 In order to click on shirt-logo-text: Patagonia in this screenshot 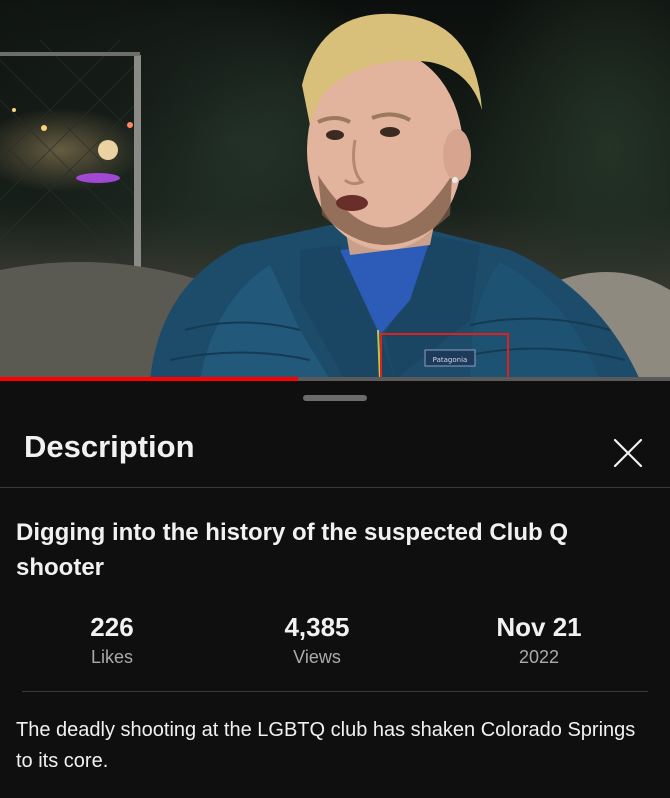, I will do `click(450, 360)`.